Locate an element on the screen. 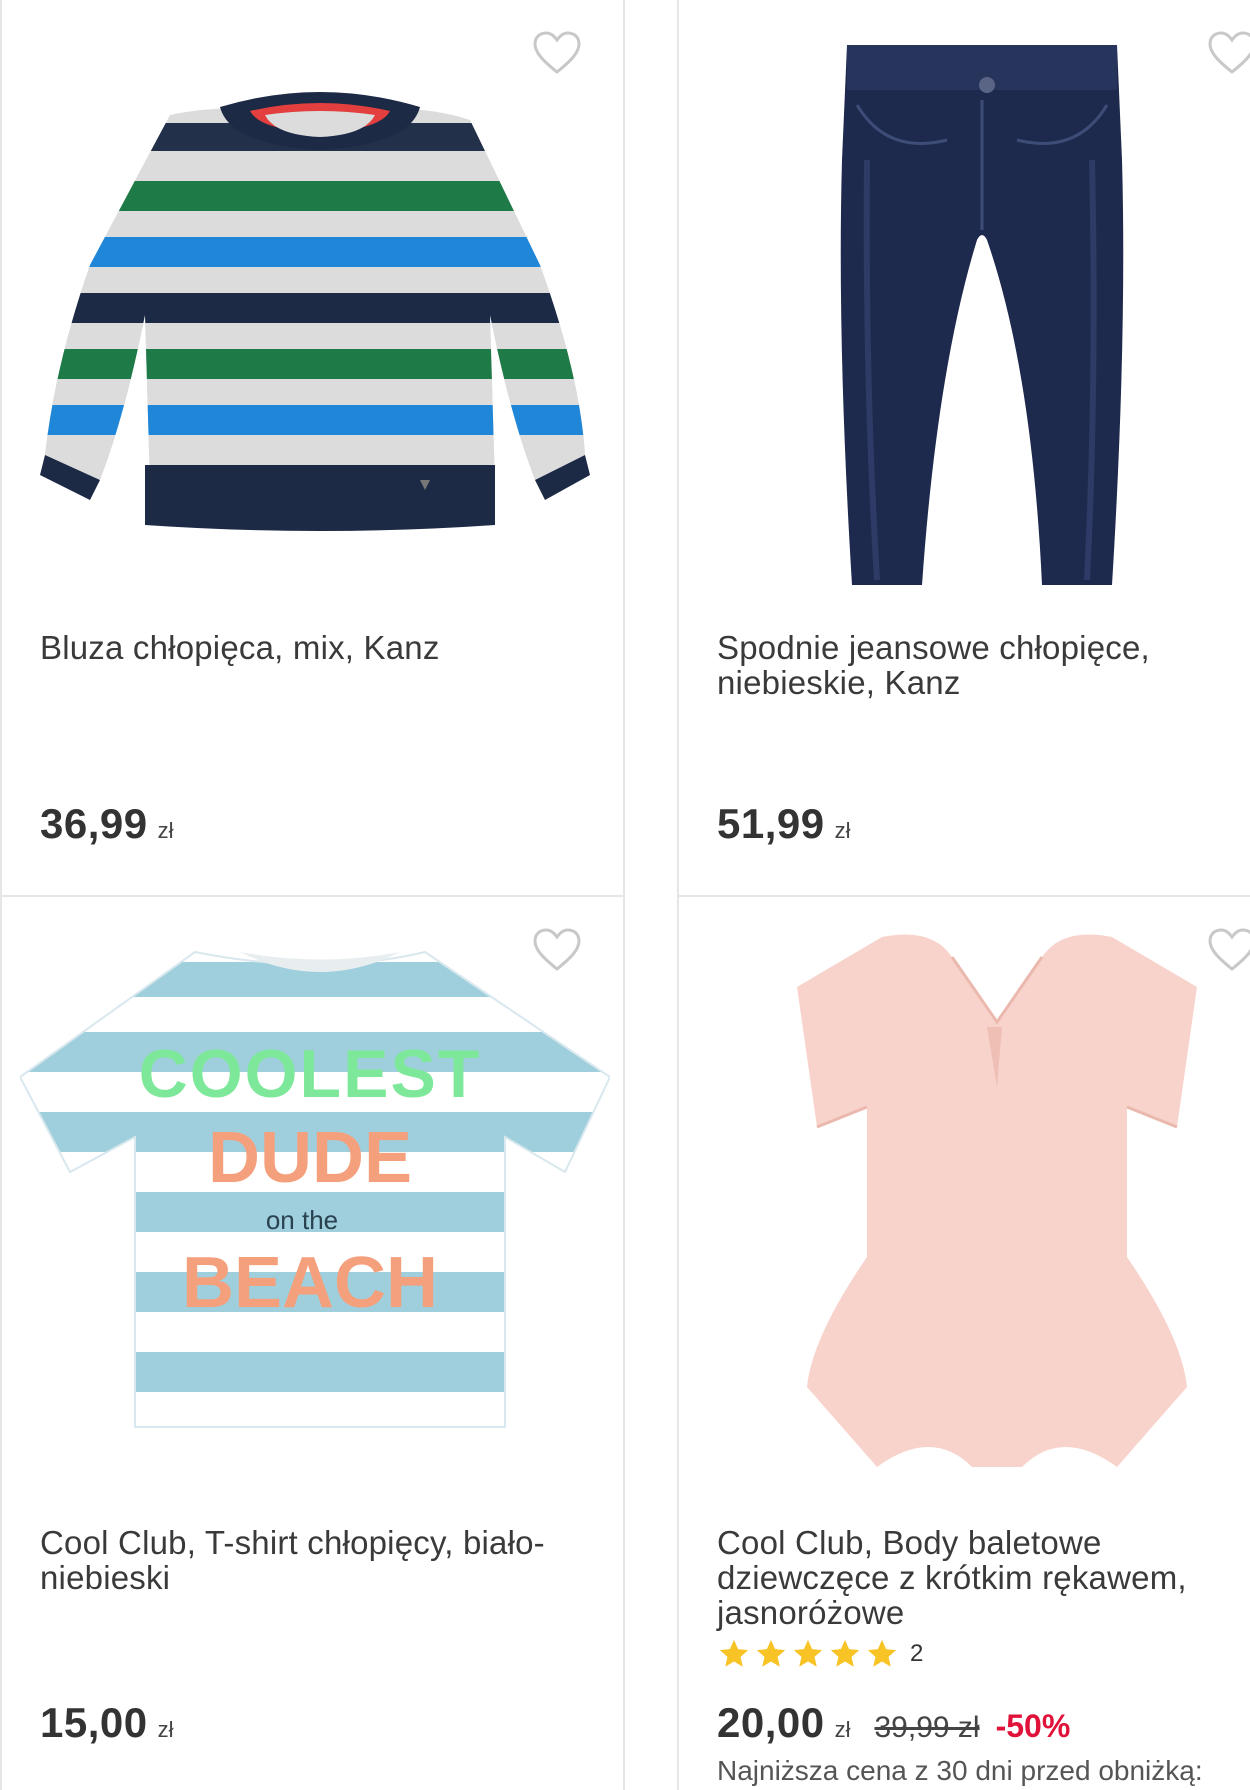 Image resolution: width=1250 pixels, height=1790 pixels. old-price: 39,99 zł is located at coordinates (927, 1727).